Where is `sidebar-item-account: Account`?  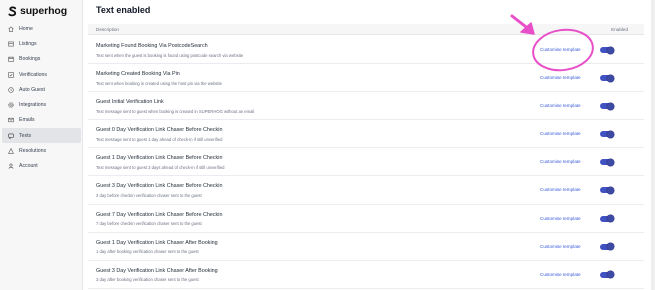 sidebar-item-account: Account is located at coordinates (41, 166).